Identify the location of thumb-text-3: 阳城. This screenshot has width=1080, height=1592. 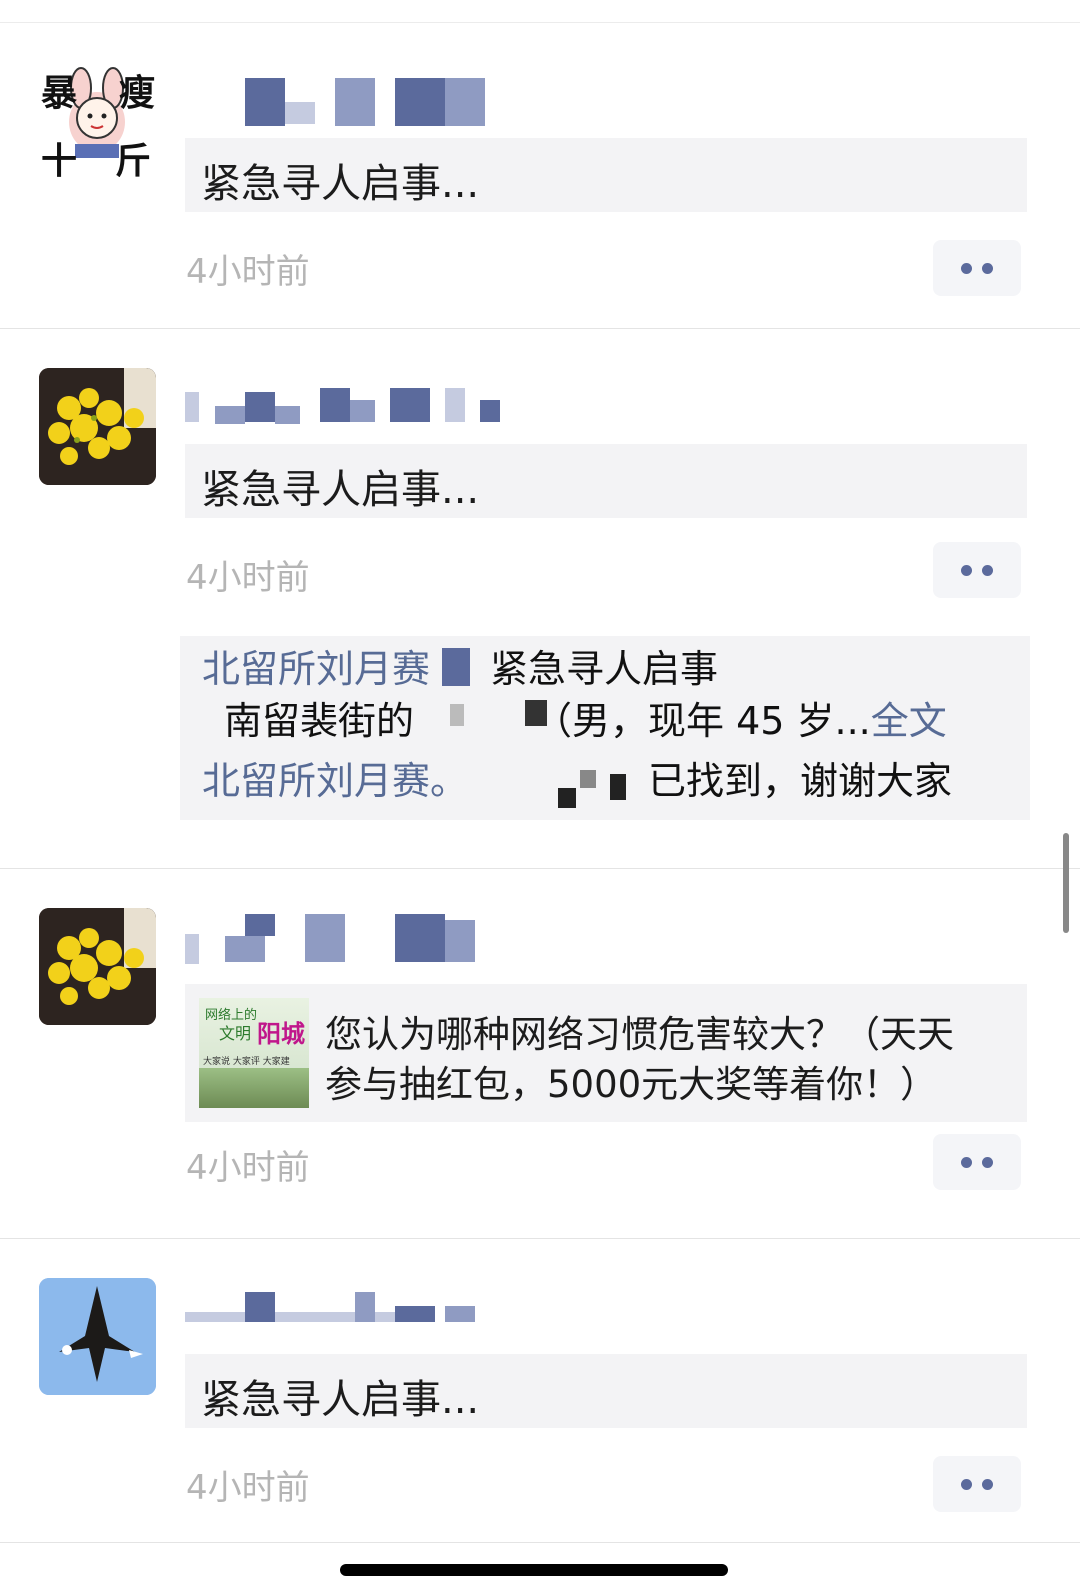
(281, 1034).